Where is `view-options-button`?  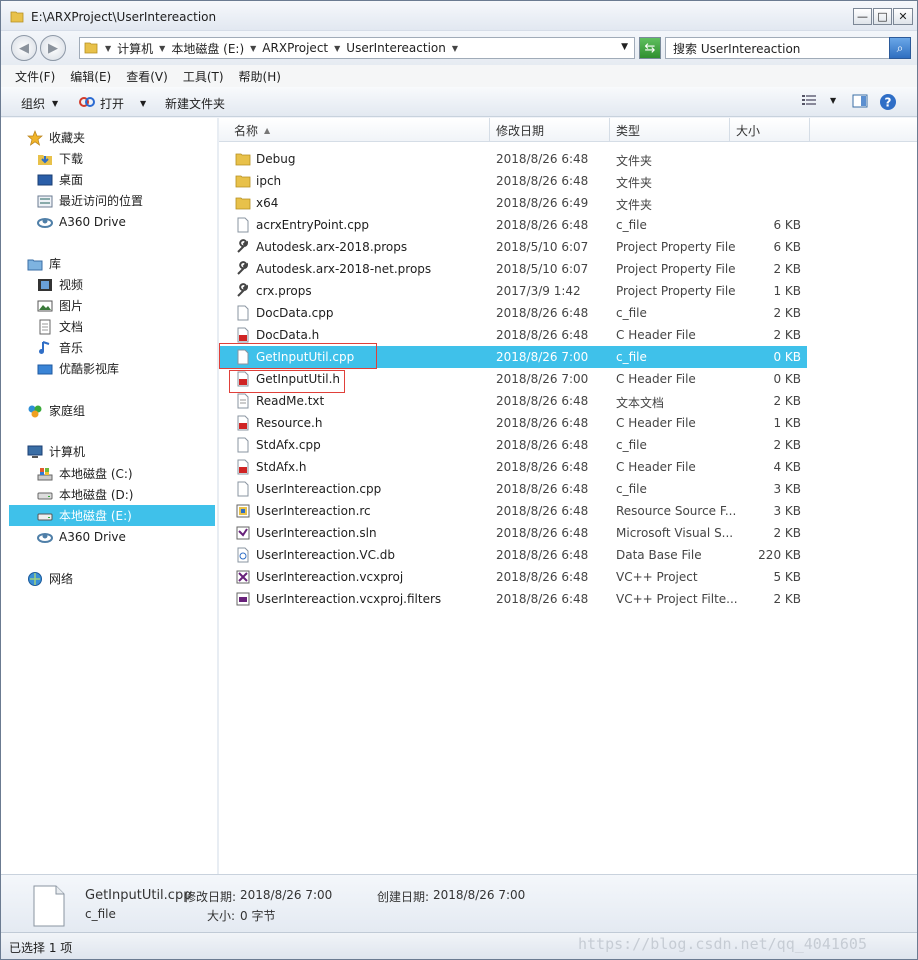 view-options-button is located at coordinates (809, 101).